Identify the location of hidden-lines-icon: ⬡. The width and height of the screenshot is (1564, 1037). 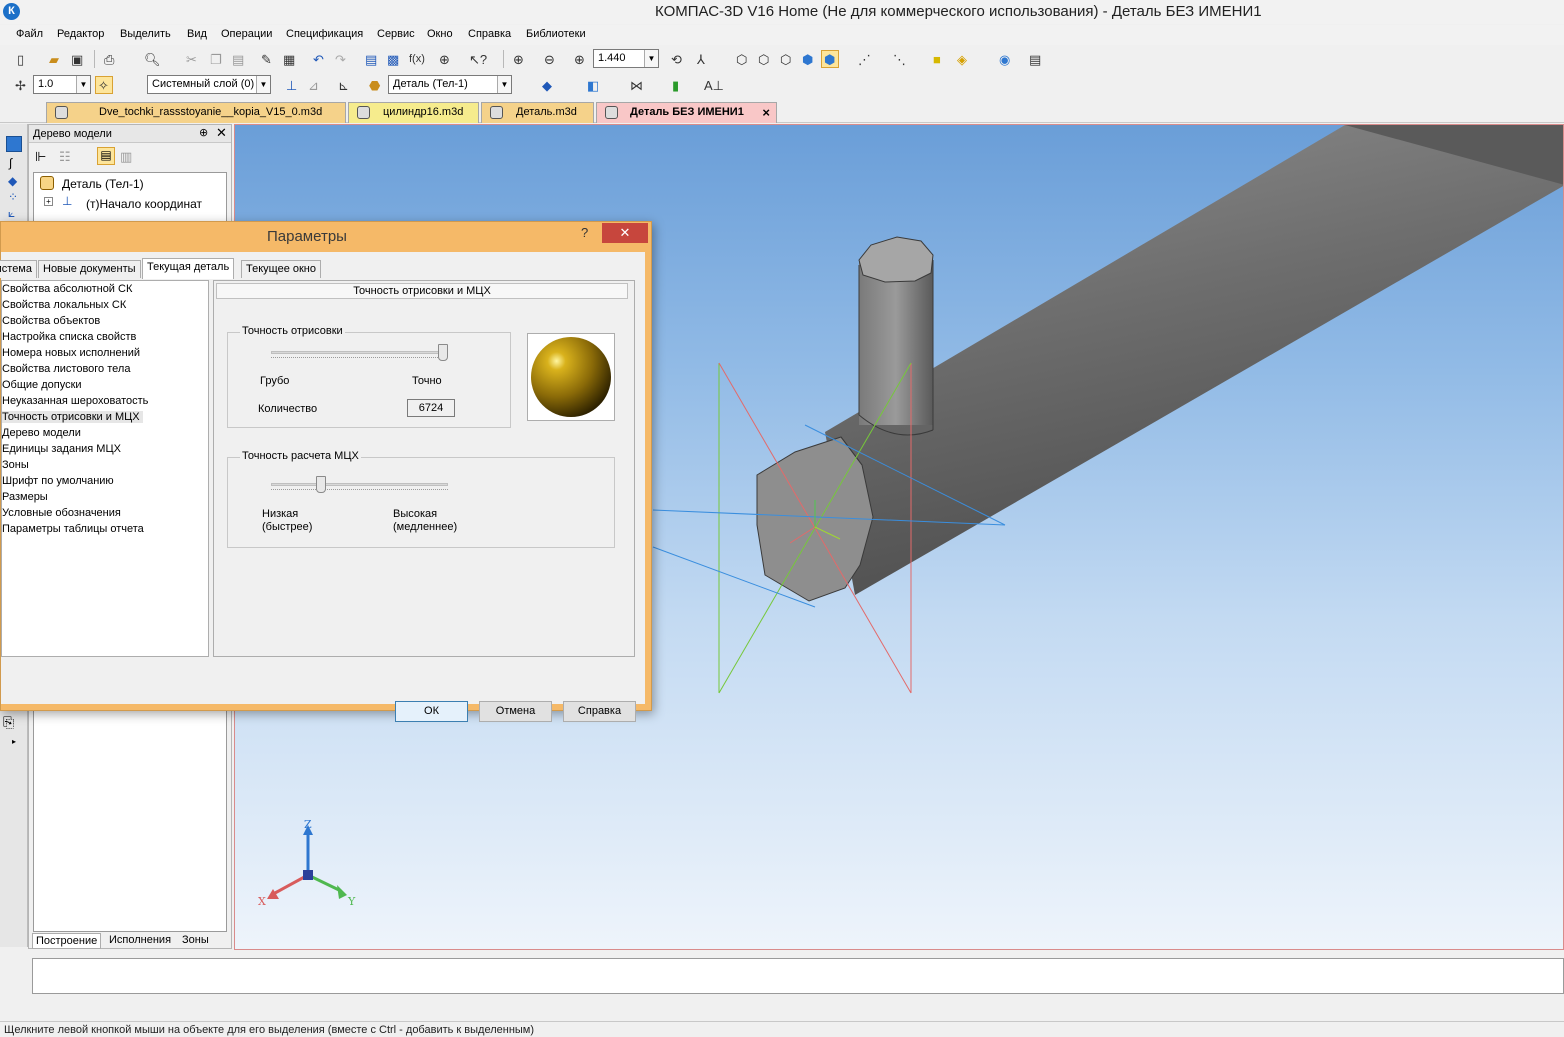
(764, 59).